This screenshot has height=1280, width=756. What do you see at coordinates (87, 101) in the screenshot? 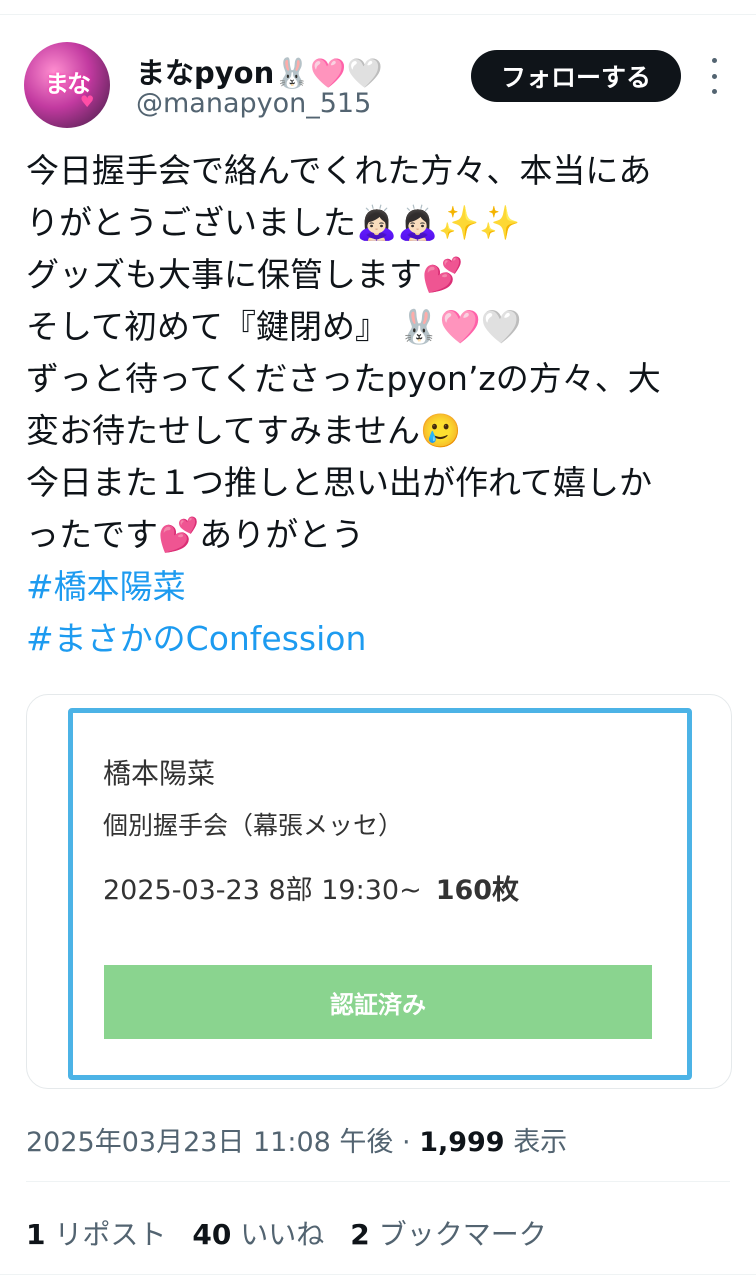
I see `avatar-heart-icon: ♥` at bounding box center [87, 101].